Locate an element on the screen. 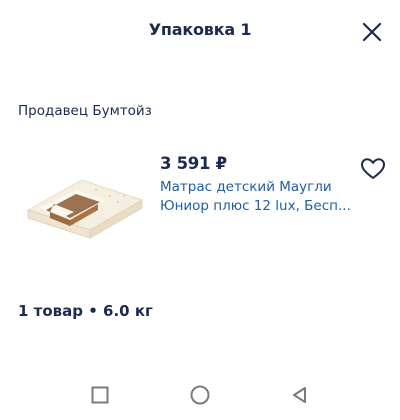  package-summary: 1 товар • 6.0 кг is located at coordinates (85, 311).